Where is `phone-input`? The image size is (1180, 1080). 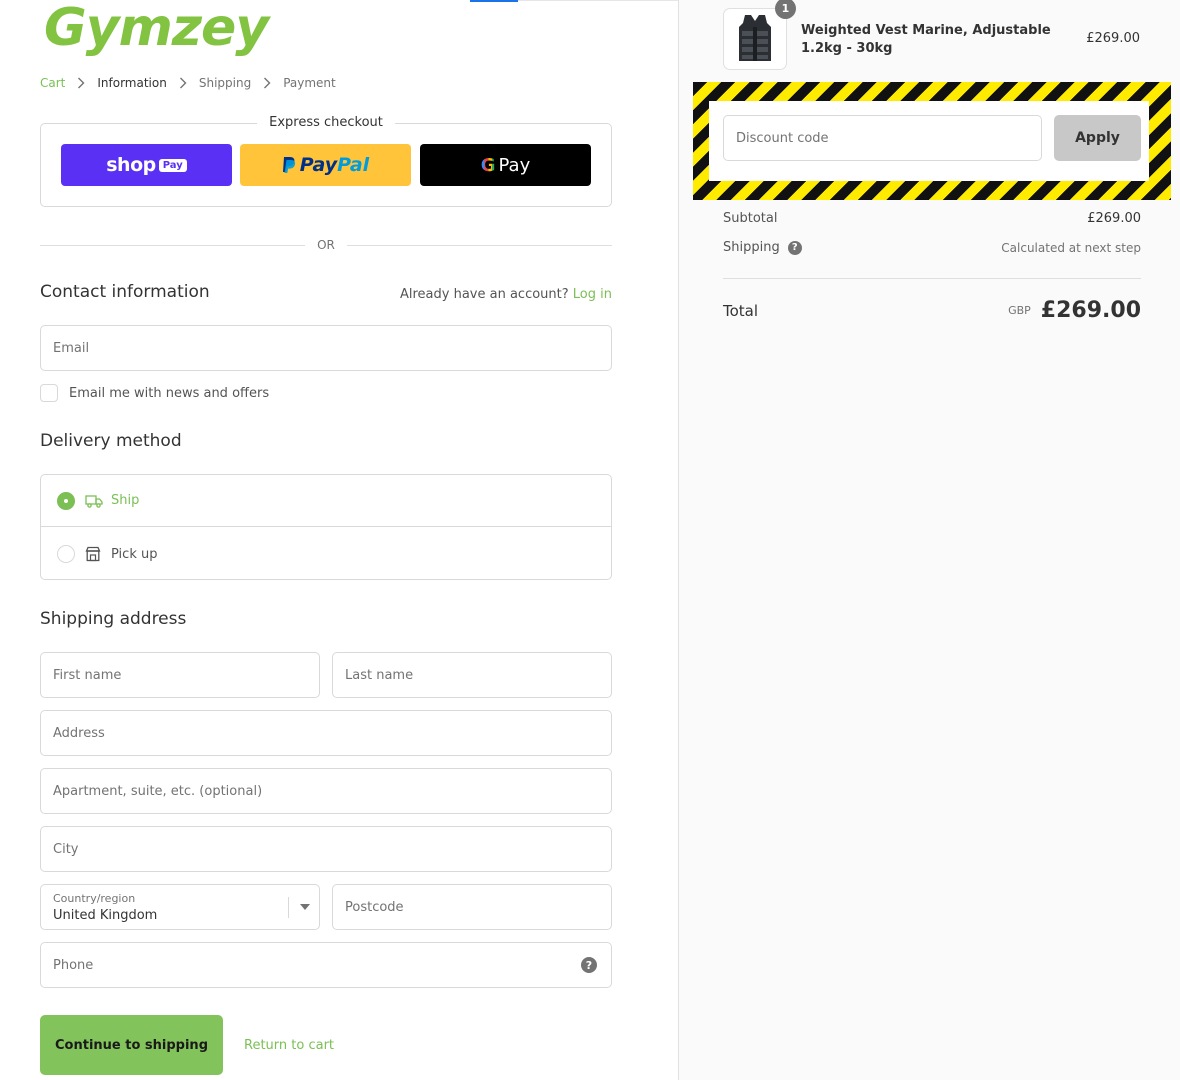 phone-input is located at coordinates (332, 965).